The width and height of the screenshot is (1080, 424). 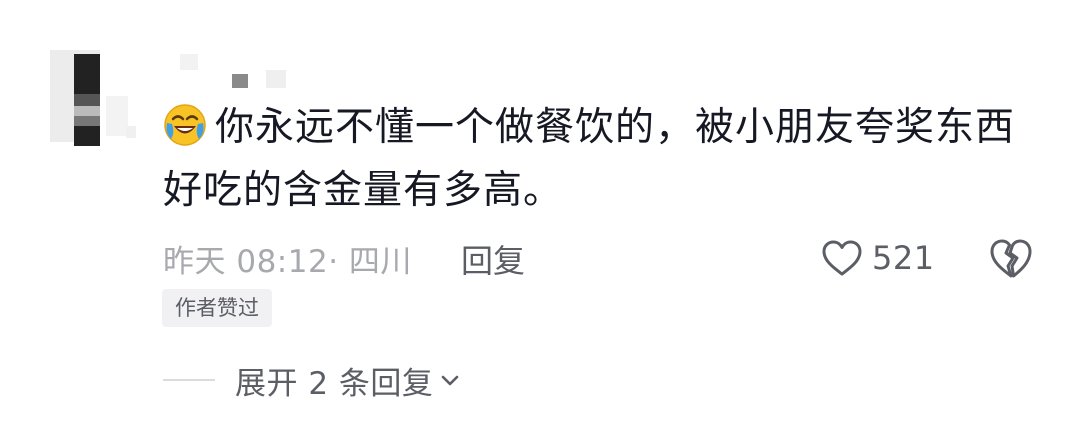 What do you see at coordinates (185, 125) in the screenshot?
I see `face-with-tears-of-joy-emoji` at bounding box center [185, 125].